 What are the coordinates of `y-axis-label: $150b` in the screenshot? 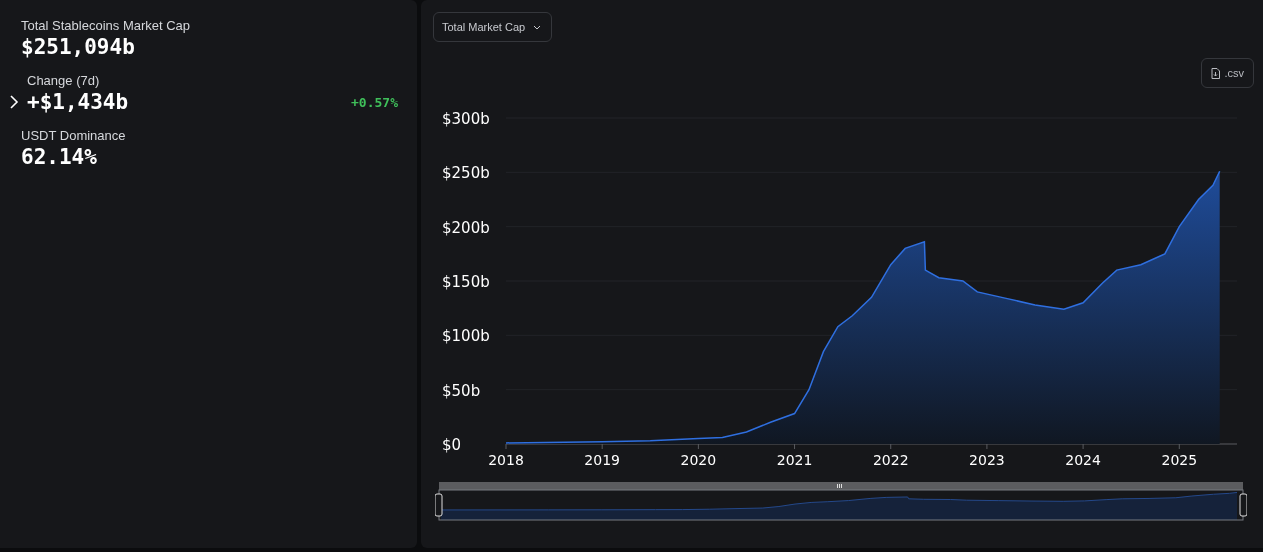 It's located at (466, 282).